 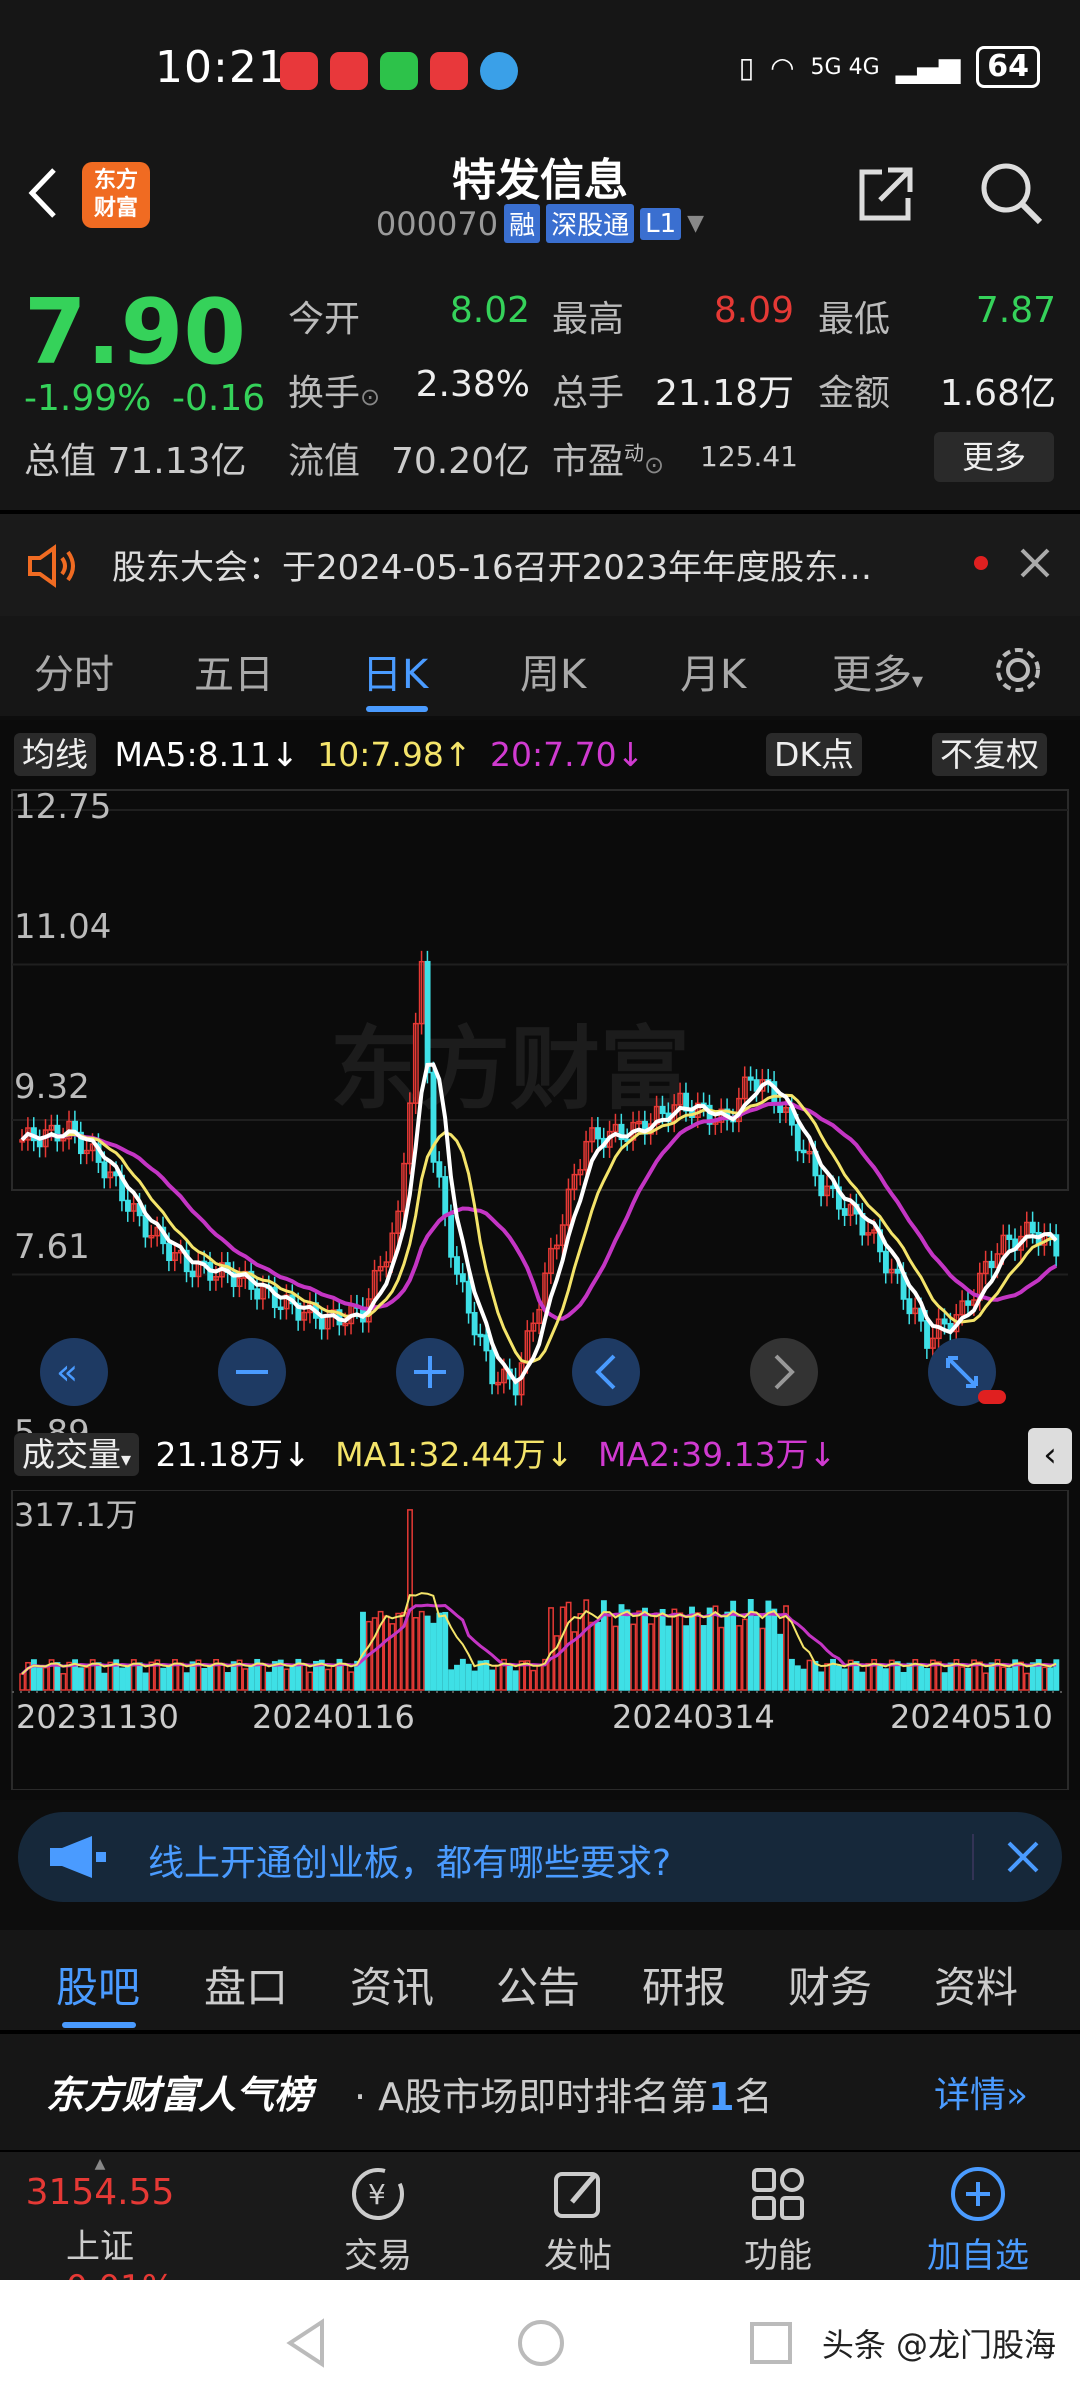 What do you see at coordinates (98, 1984) in the screenshot?
I see `tab-guba: 股吧` at bounding box center [98, 1984].